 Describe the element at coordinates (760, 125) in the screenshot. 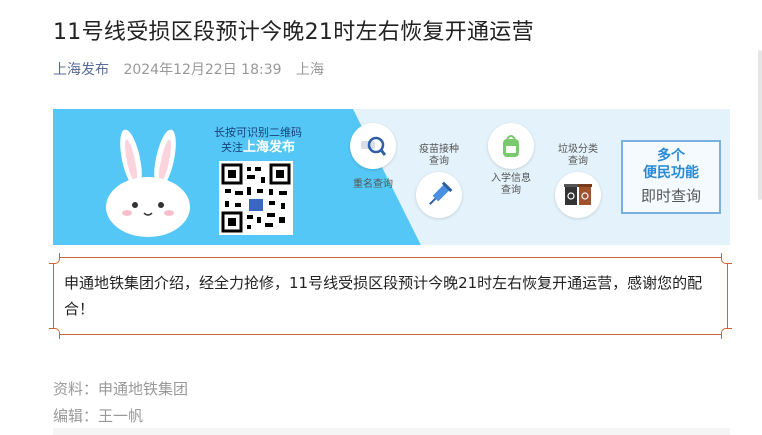

I see `scrollbar` at that location.